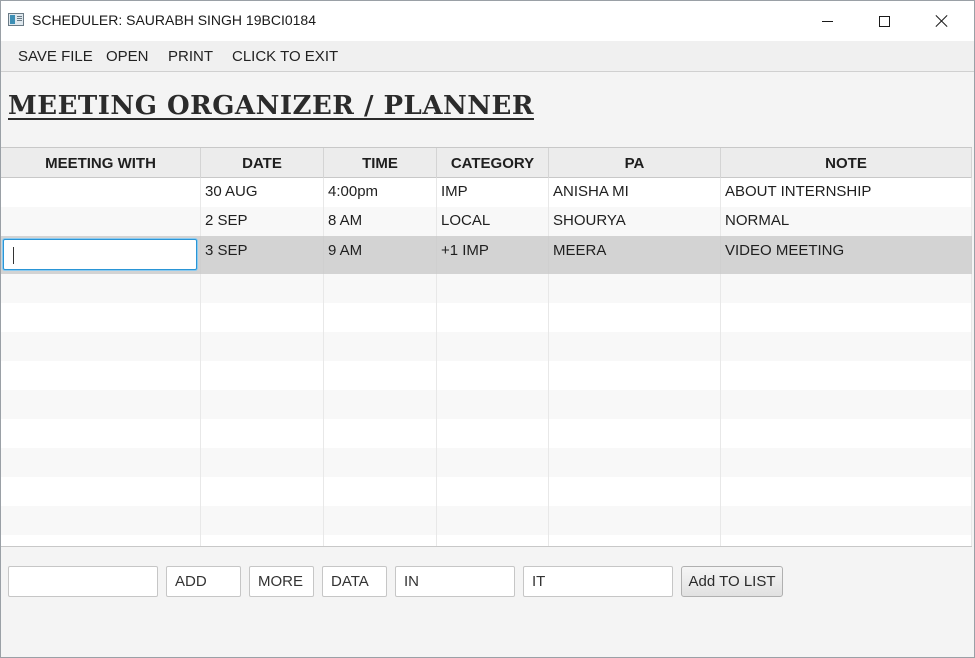  I want to click on cell-pa: MEERA, so click(635, 255).